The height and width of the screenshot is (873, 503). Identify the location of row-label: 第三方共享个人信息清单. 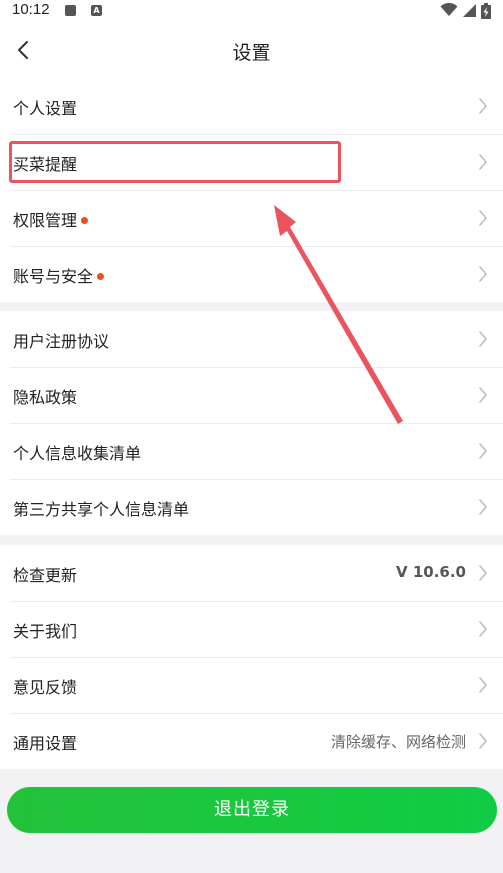
(101, 509).